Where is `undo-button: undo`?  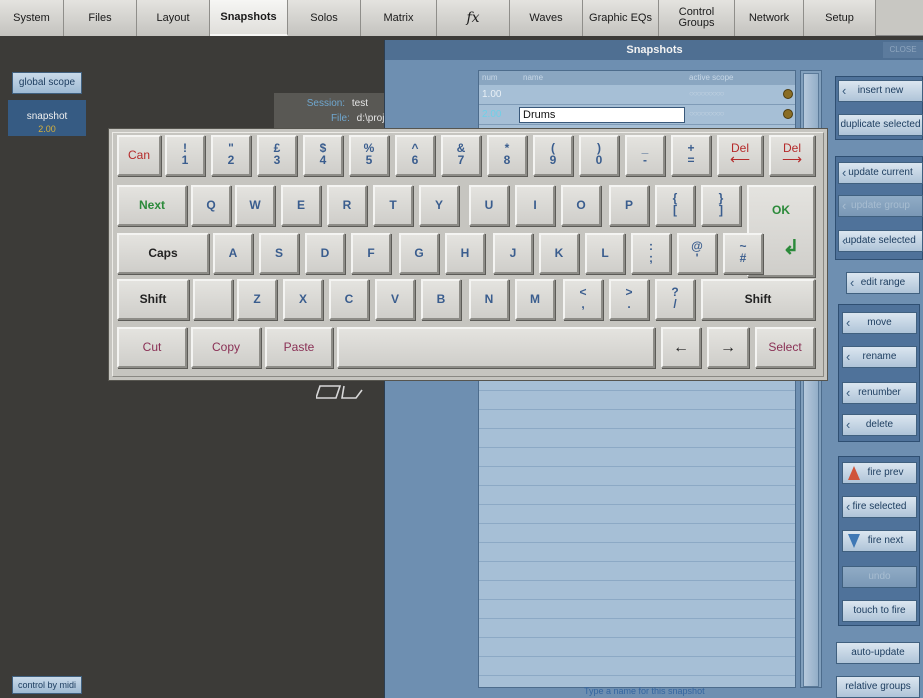 undo-button: undo is located at coordinates (879, 577).